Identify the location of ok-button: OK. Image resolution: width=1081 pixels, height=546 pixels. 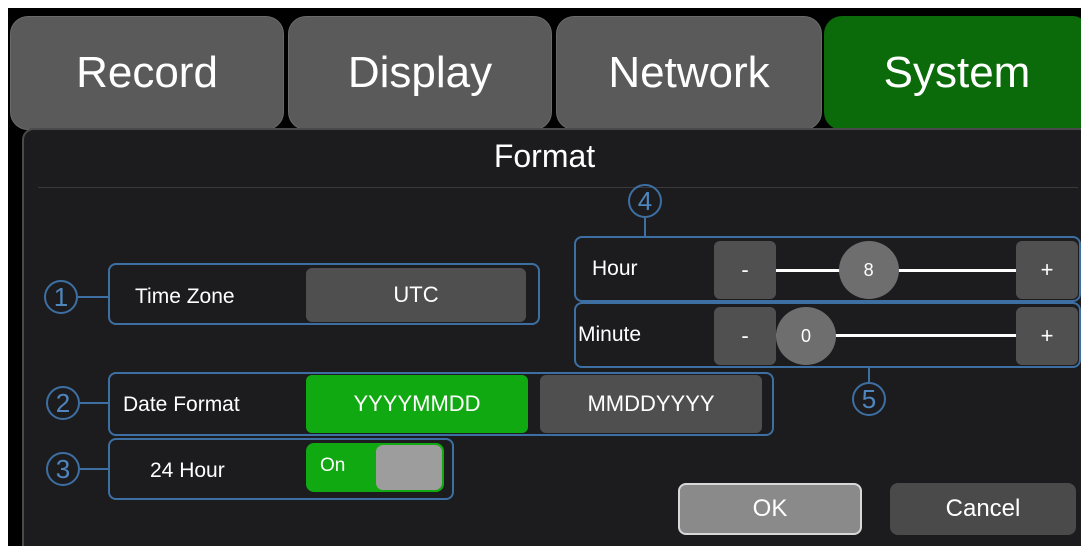
(770, 509).